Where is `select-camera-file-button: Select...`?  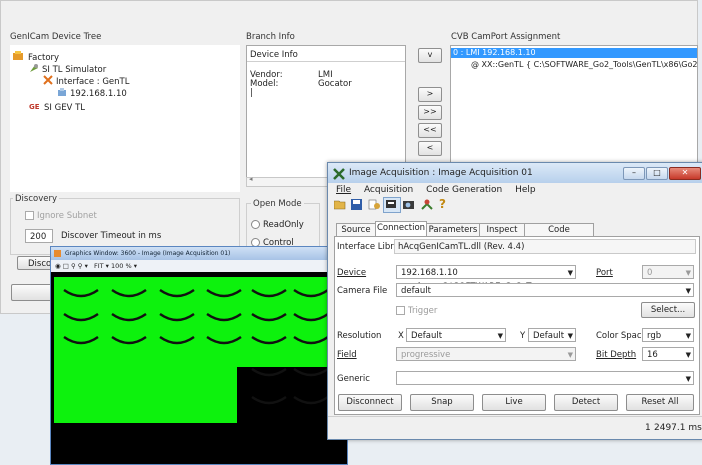 select-camera-file-button: Select... is located at coordinates (668, 310).